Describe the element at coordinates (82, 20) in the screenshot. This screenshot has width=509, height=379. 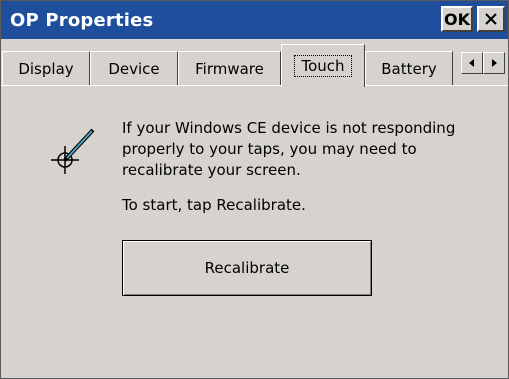
I see `window-title: OP Properties` at that location.